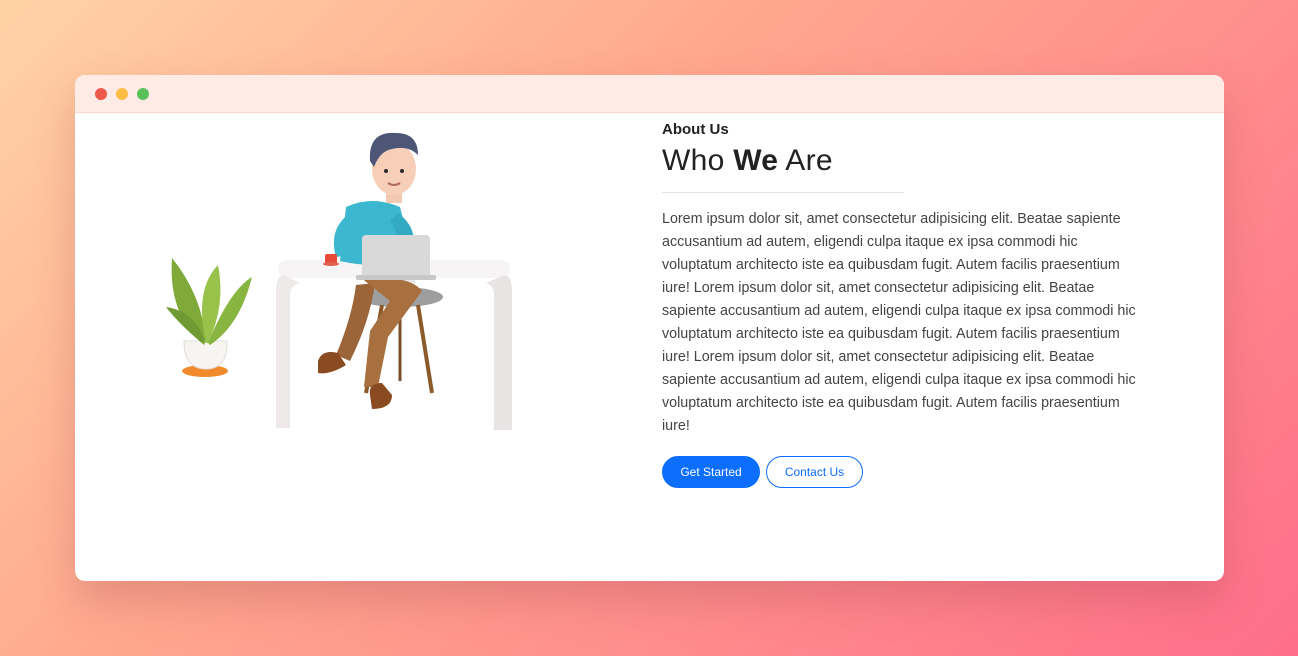 The image size is (1298, 656). What do you see at coordinates (331, 260) in the screenshot?
I see `coffee-mug-icon` at bounding box center [331, 260].